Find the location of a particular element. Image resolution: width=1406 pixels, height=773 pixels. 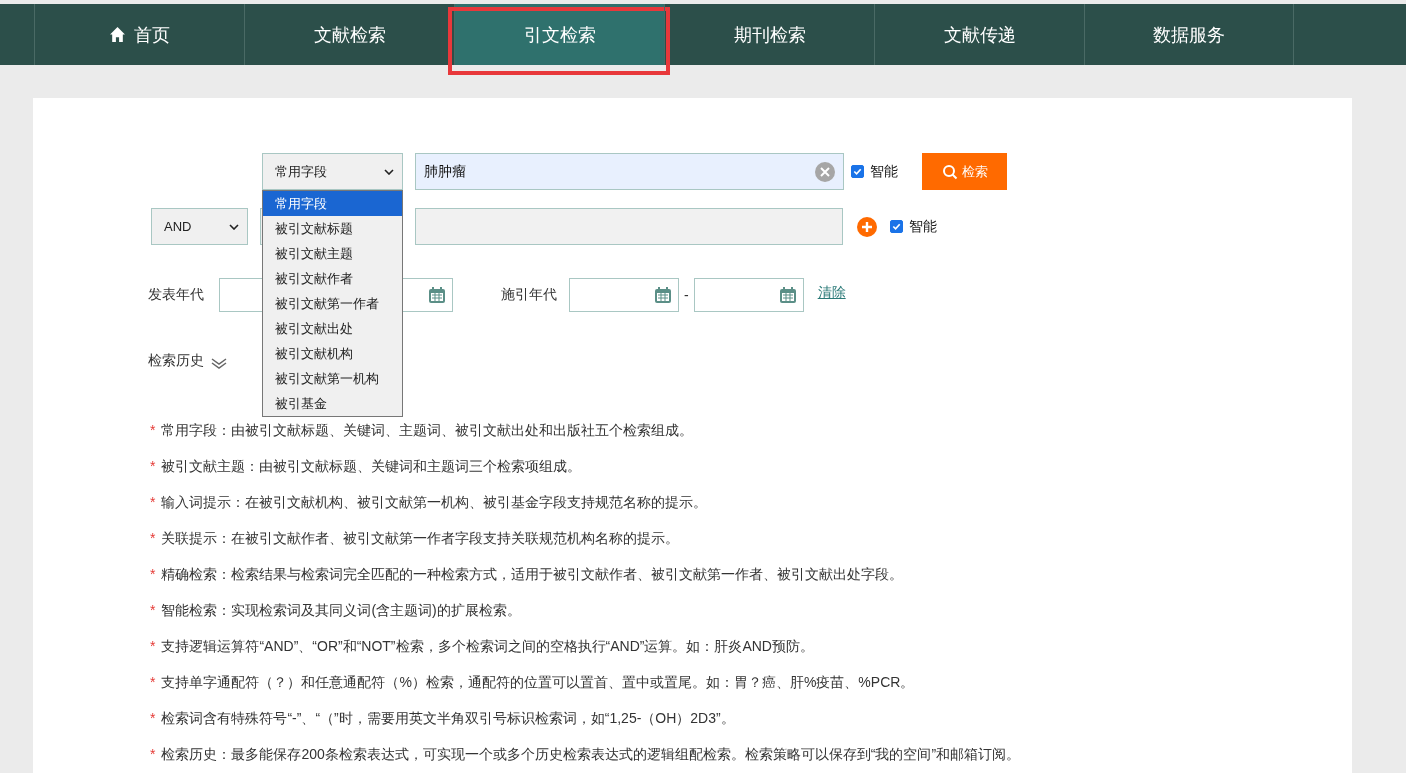

field-label: 施引年代 is located at coordinates (529, 295).